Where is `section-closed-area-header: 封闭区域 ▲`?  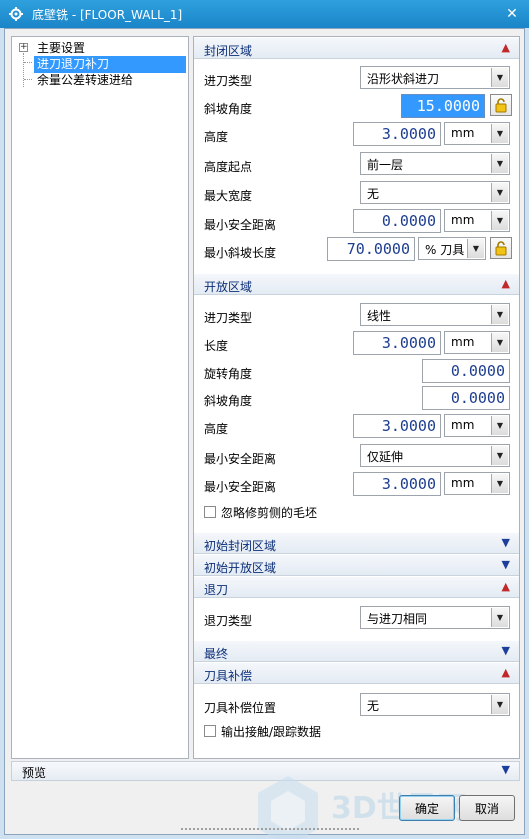
section-closed-area-header: 封闭区域 ▲ is located at coordinates (356, 48).